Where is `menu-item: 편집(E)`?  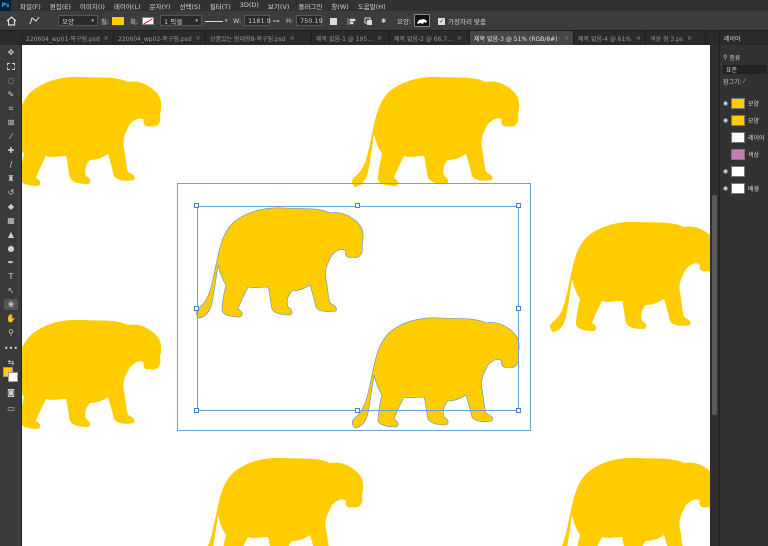 menu-item: 편집(E) is located at coordinates (60, 6).